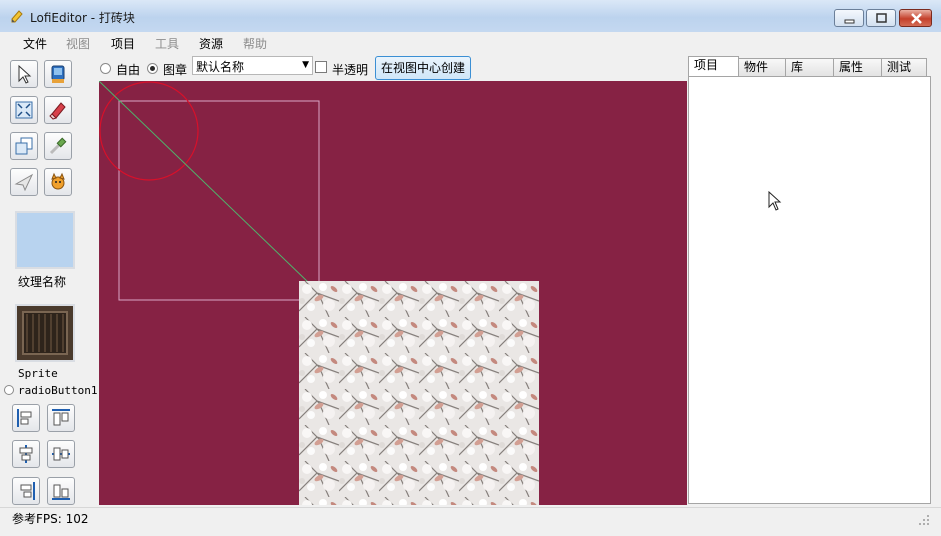 The width and height of the screenshot is (941, 536). Describe the element at coordinates (321, 67) in the screenshot. I see `semi-transparent-checkbox` at that location.